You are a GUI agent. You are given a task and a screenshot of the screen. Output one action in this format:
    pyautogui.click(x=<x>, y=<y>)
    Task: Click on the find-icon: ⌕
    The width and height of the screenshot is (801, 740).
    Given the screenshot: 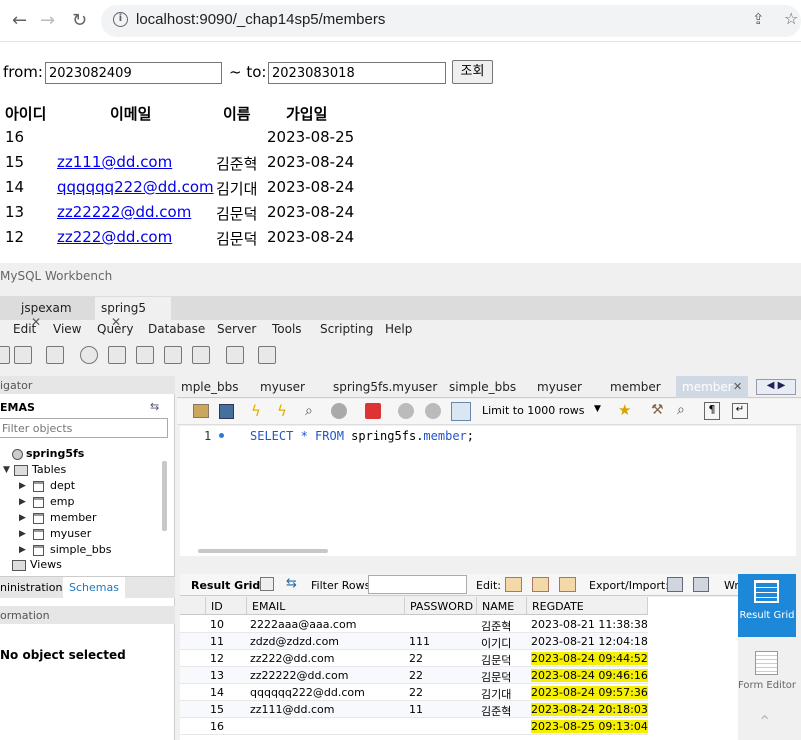 What is the action you would take?
    pyautogui.click(x=681, y=410)
    